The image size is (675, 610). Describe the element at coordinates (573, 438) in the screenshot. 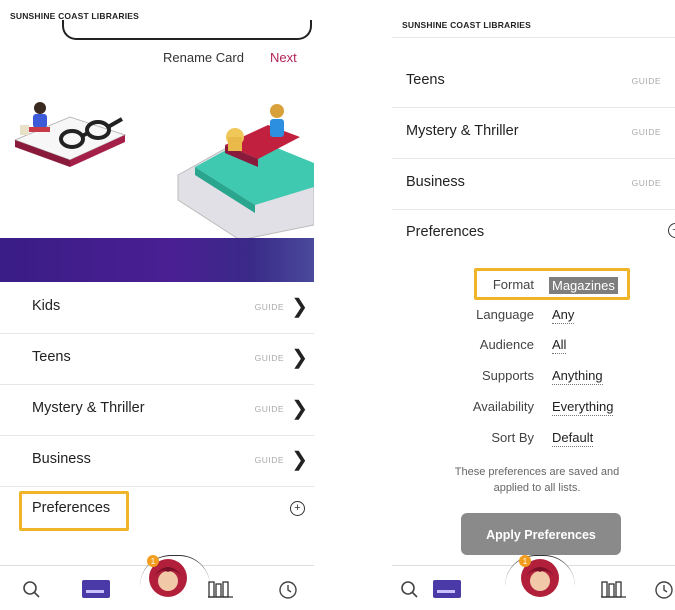

I see `sort-by-select: Default` at that location.